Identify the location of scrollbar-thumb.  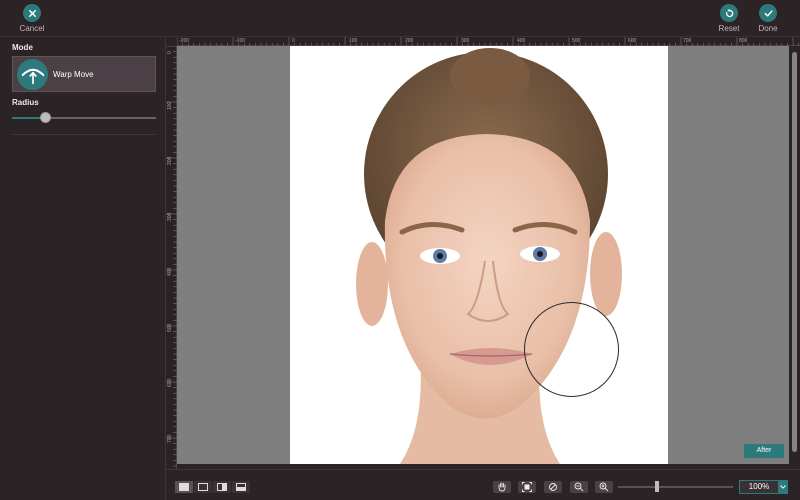
(794, 252).